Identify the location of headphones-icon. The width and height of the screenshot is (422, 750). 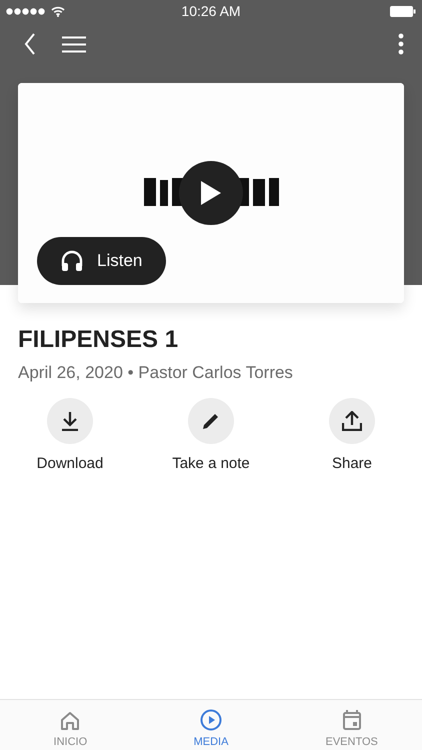
(72, 261).